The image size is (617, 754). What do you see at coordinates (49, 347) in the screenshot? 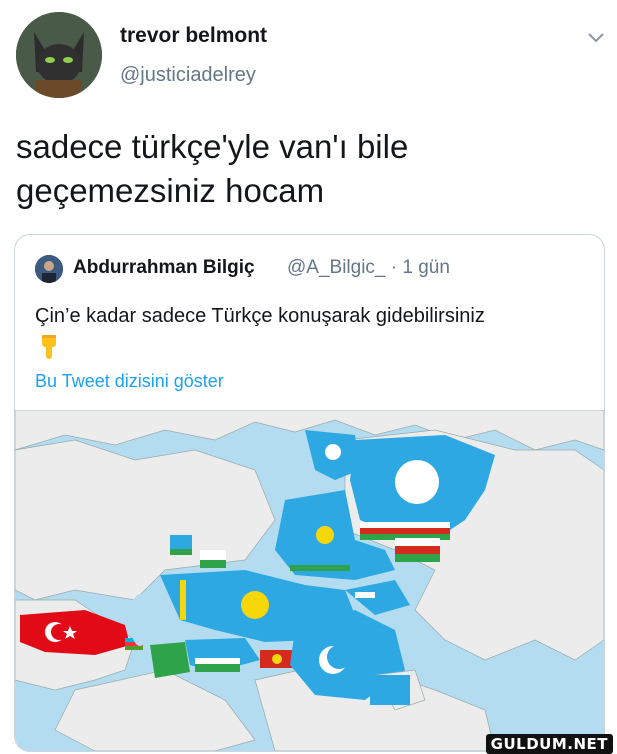
I see `pointing-down-emoji-icon` at bounding box center [49, 347].